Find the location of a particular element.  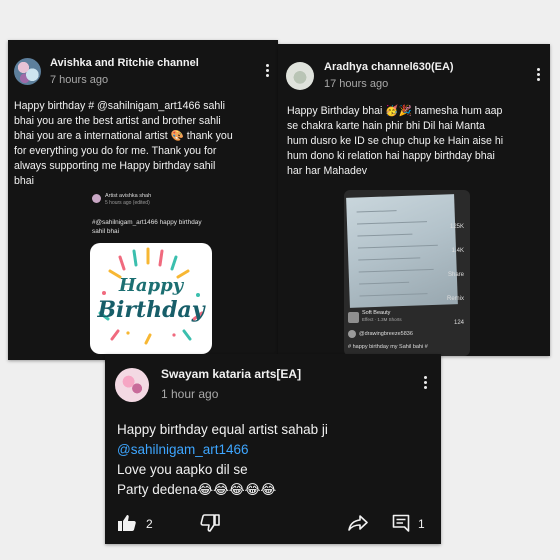

paper-photo is located at coordinates (402, 251).